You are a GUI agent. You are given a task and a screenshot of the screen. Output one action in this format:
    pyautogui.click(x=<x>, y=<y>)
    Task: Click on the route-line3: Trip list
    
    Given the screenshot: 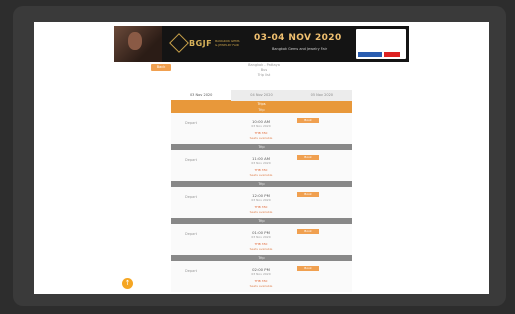 What is the action you would take?
    pyautogui.click(x=264, y=75)
    